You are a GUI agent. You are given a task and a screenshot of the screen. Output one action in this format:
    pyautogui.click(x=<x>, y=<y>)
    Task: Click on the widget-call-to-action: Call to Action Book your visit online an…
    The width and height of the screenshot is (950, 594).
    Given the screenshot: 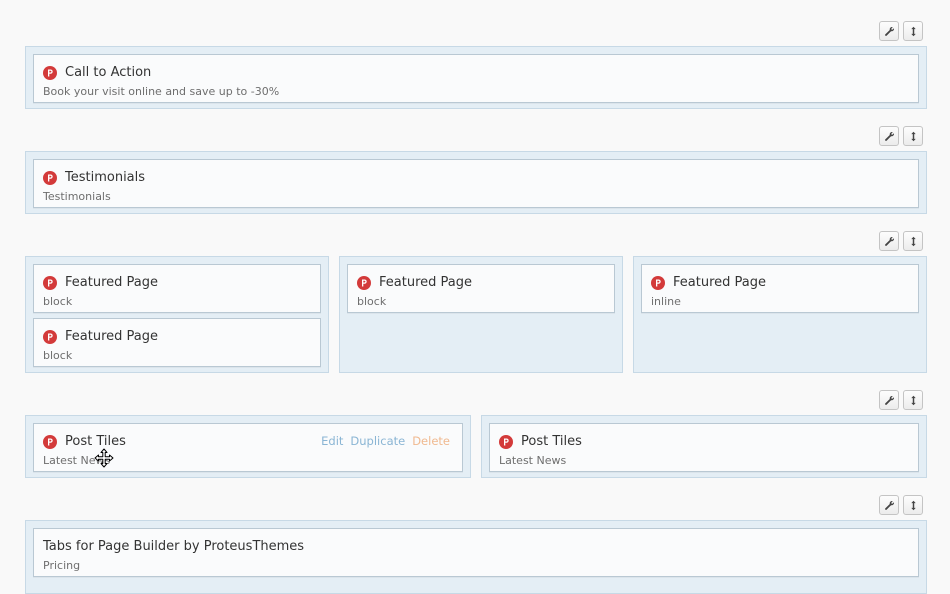 What is the action you would take?
    pyautogui.click(x=476, y=78)
    